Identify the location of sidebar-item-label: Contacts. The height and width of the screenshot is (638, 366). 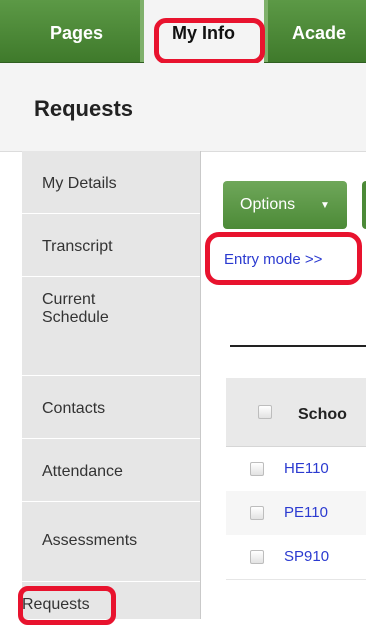
(74, 408).